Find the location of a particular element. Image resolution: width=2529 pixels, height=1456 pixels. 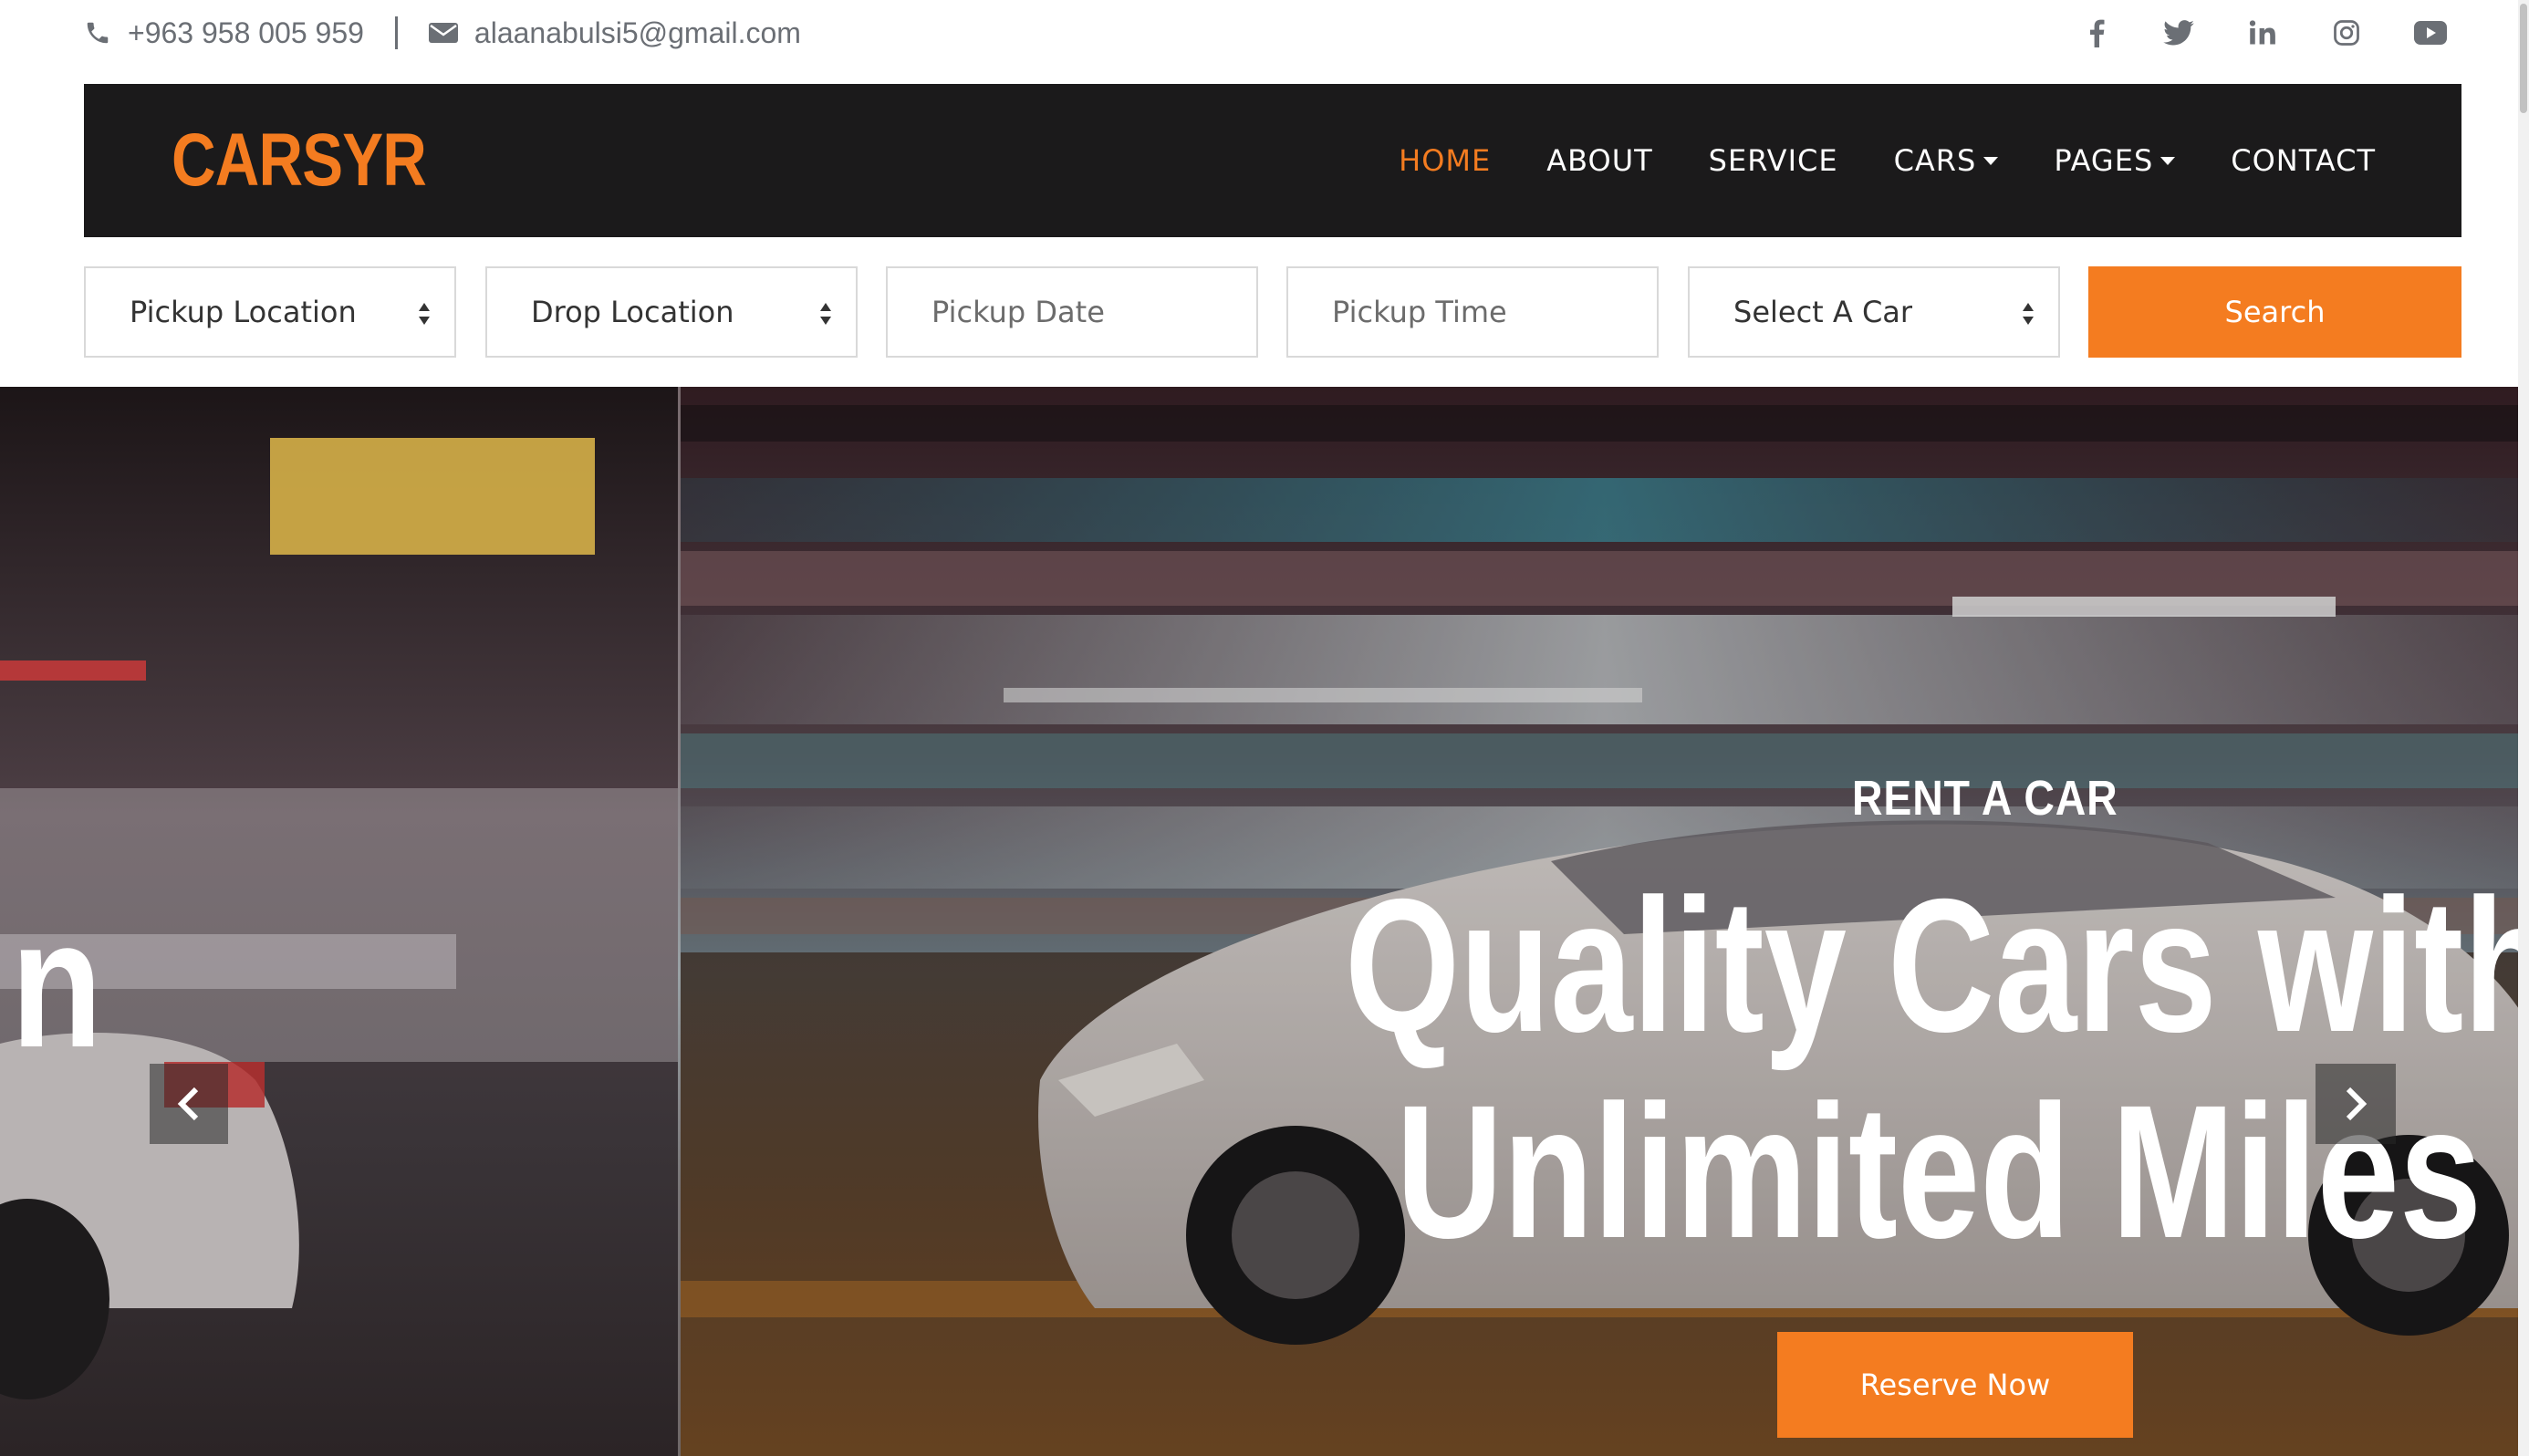

pickup-time-input: Pickup Time is located at coordinates (1472, 312).